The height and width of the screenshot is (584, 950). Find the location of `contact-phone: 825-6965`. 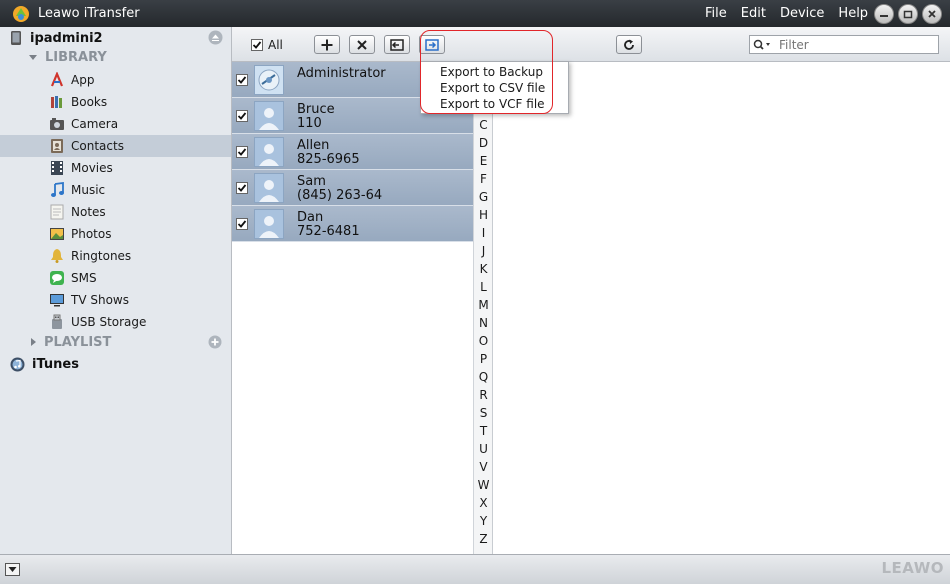

contact-phone: 825-6965 is located at coordinates (328, 159).